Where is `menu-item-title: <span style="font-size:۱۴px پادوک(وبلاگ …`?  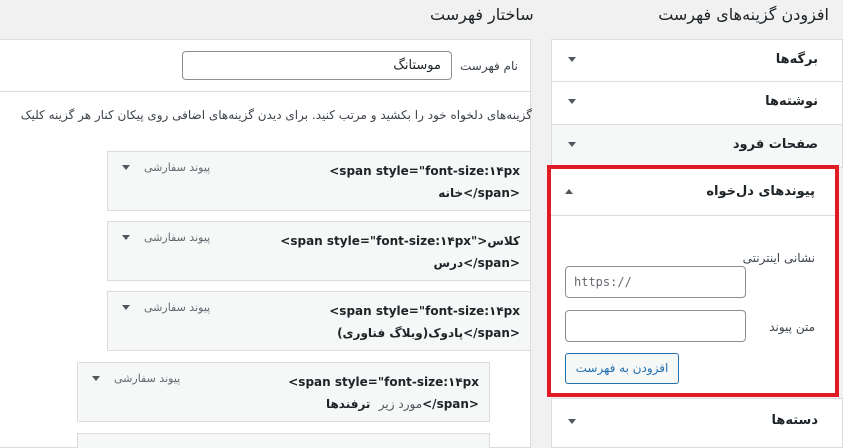
menu-item-title: <span style="font-size:۱۴px پادوک(وبلاگ … is located at coordinates (424, 322).